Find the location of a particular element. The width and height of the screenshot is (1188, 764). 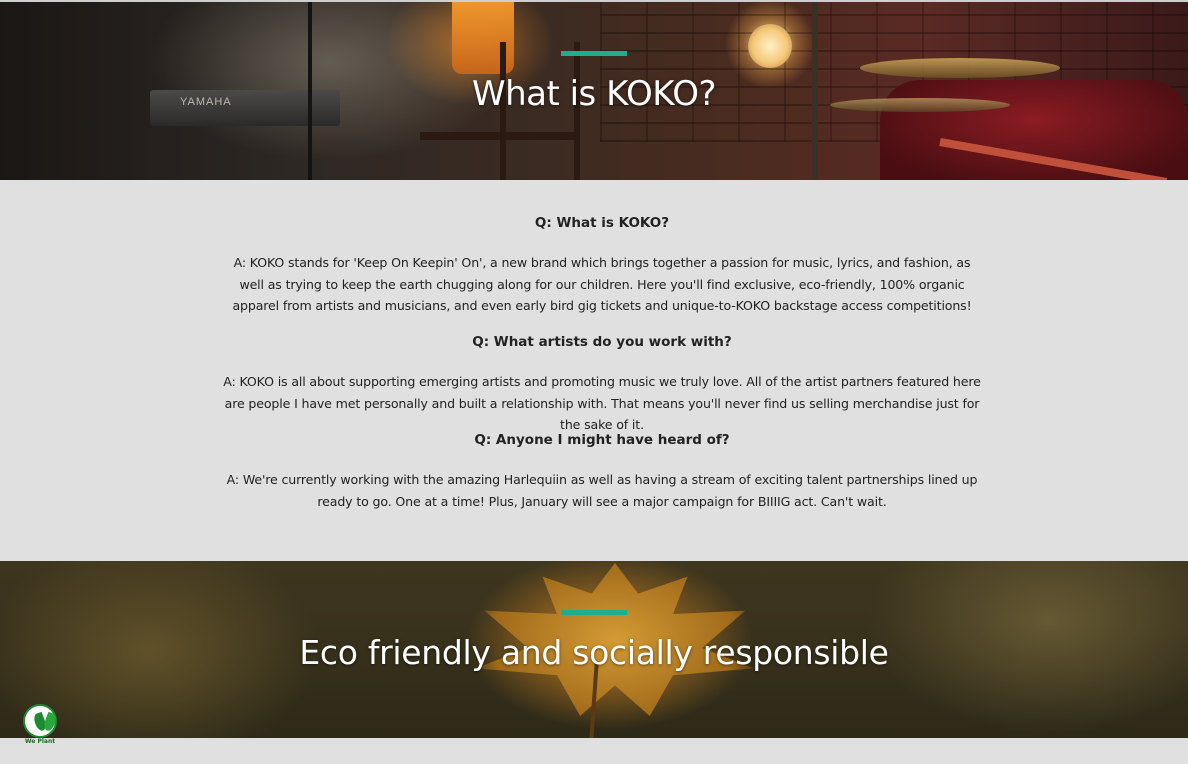

we-plant-badge: We Plant is located at coordinates (40, 726).